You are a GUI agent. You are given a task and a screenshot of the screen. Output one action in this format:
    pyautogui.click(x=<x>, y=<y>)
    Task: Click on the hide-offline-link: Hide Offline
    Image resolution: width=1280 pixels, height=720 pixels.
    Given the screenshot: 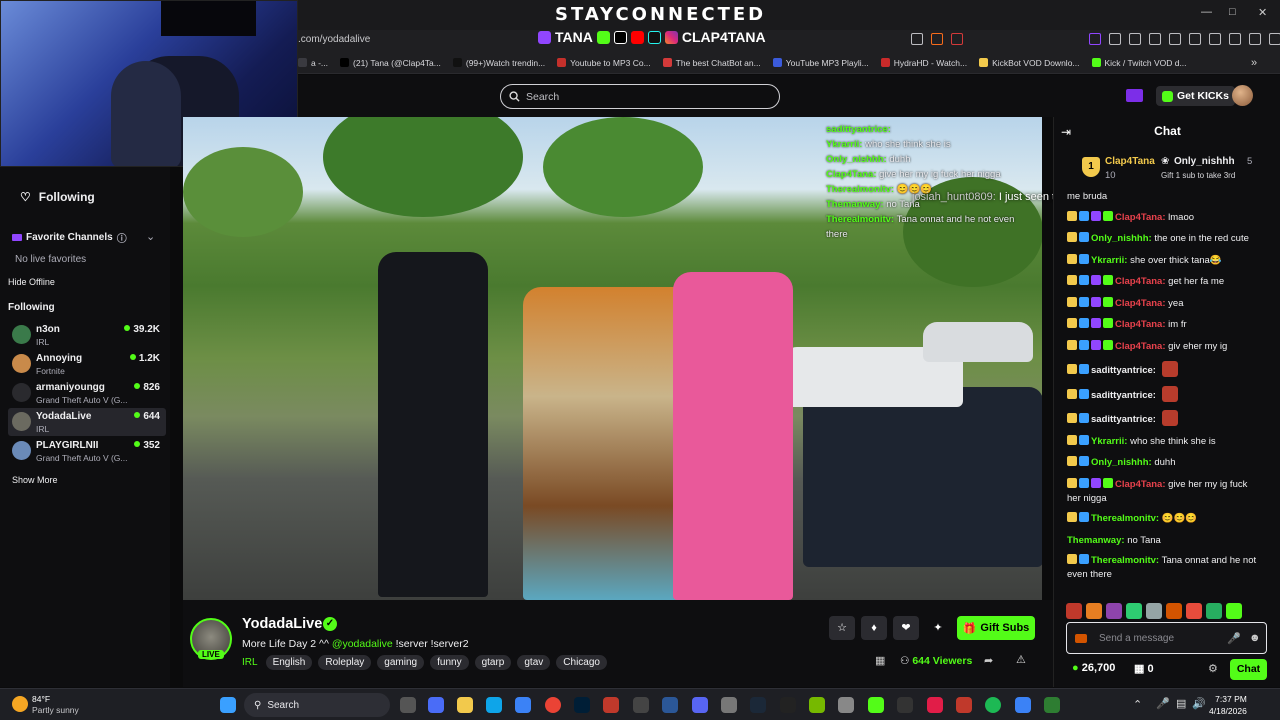 What is the action you would take?
    pyautogui.click(x=31, y=282)
    